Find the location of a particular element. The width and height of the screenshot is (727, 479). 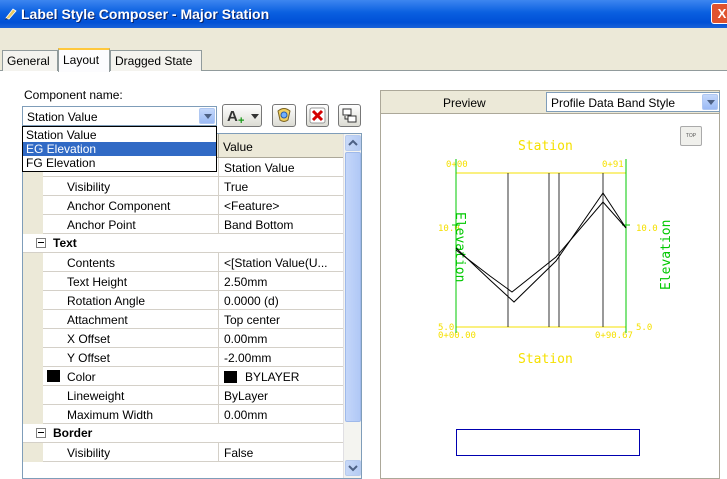

delete-icon is located at coordinates (317, 115).